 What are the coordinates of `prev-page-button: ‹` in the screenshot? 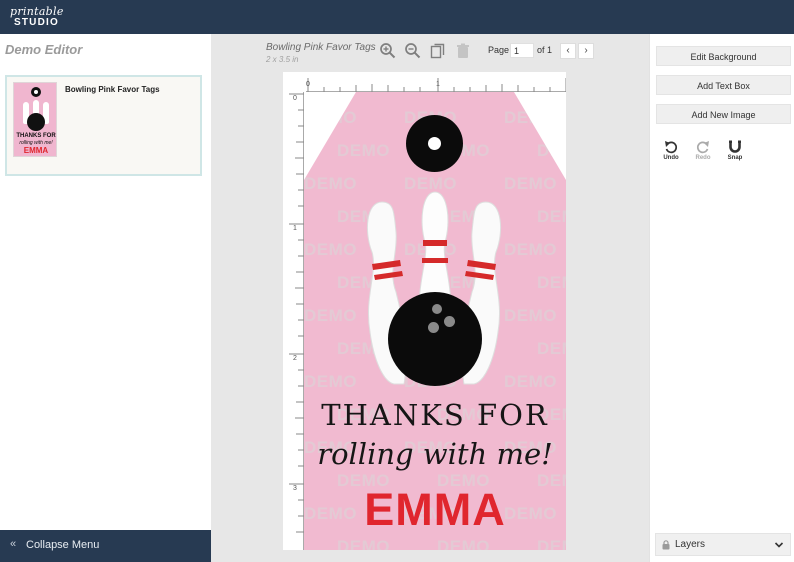 It's located at (568, 51).